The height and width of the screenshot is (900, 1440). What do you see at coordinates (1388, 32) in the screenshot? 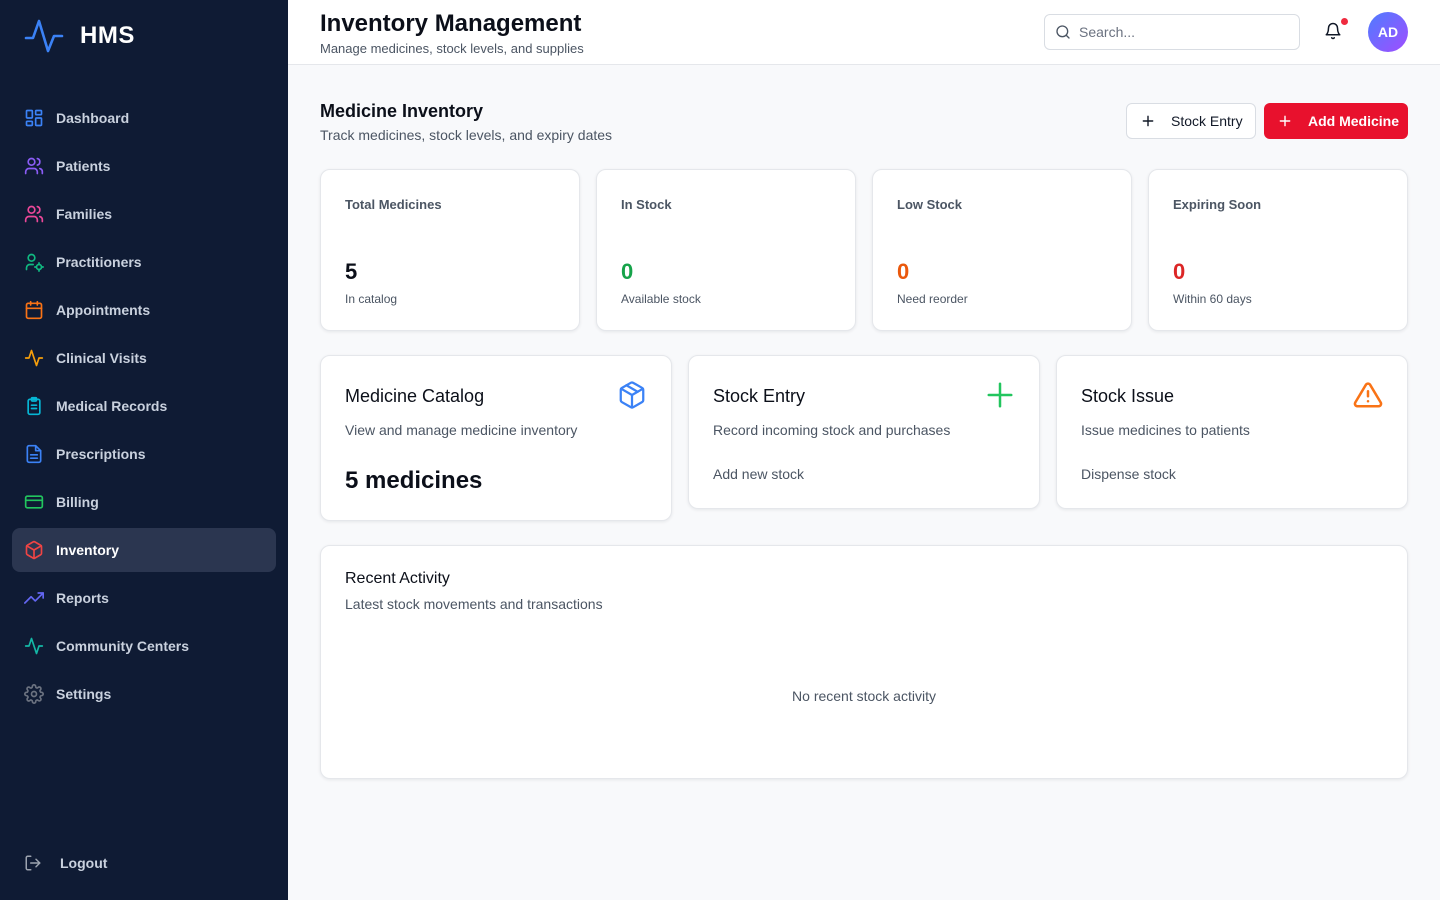
I see `user-avatar: AD` at bounding box center [1388, 32].